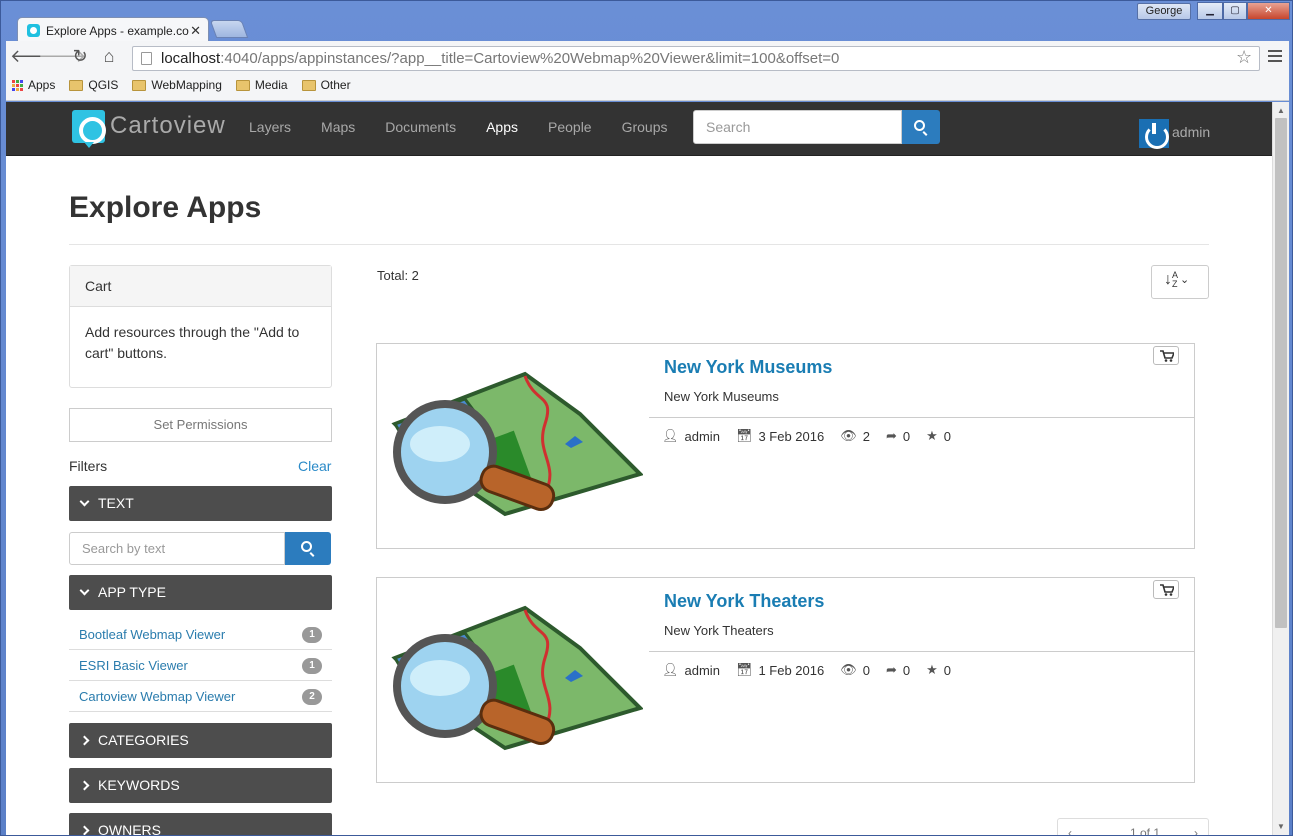 The height and width of the screenshot is (836, 1293). Describe the element at coordinates (270, 127) in the screenshot. I see `nav-layers: Layers` at that location.